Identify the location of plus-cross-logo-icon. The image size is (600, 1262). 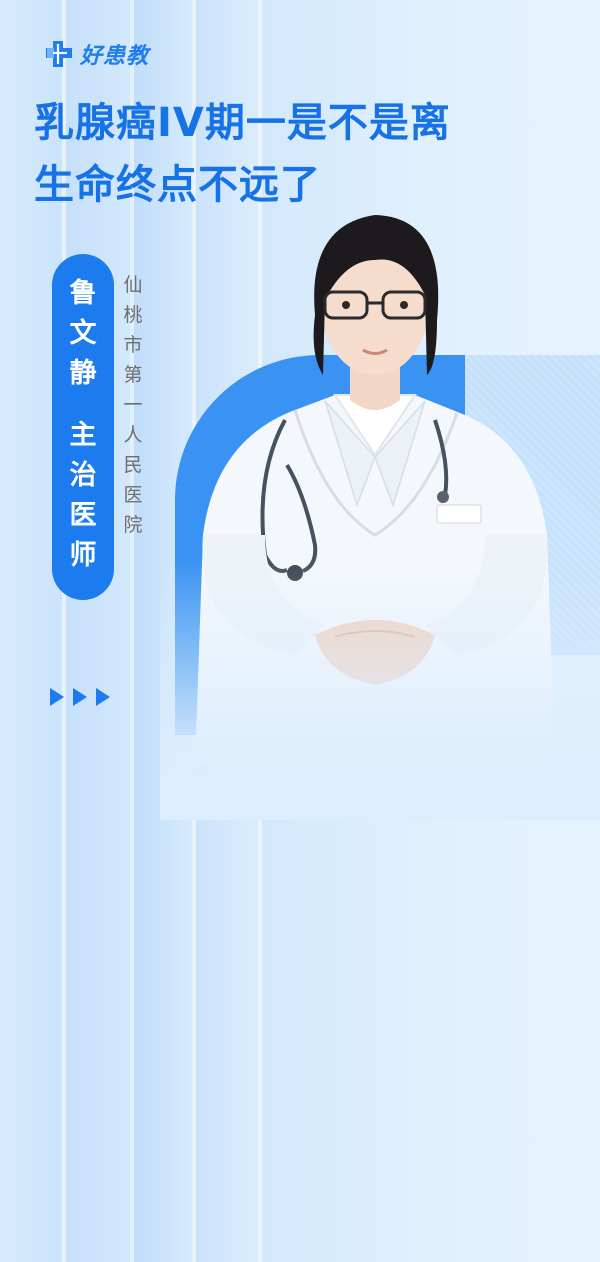
(60, 54).